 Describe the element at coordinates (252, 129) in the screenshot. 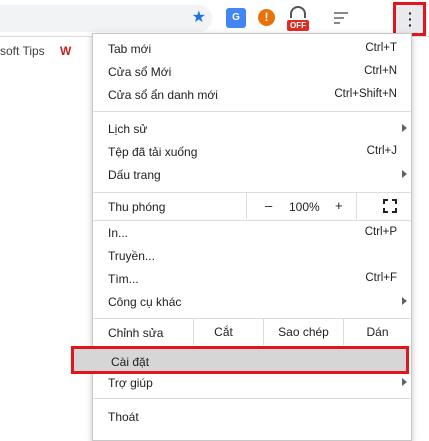

I see `menu-item-history: Lịch sử` at that location.